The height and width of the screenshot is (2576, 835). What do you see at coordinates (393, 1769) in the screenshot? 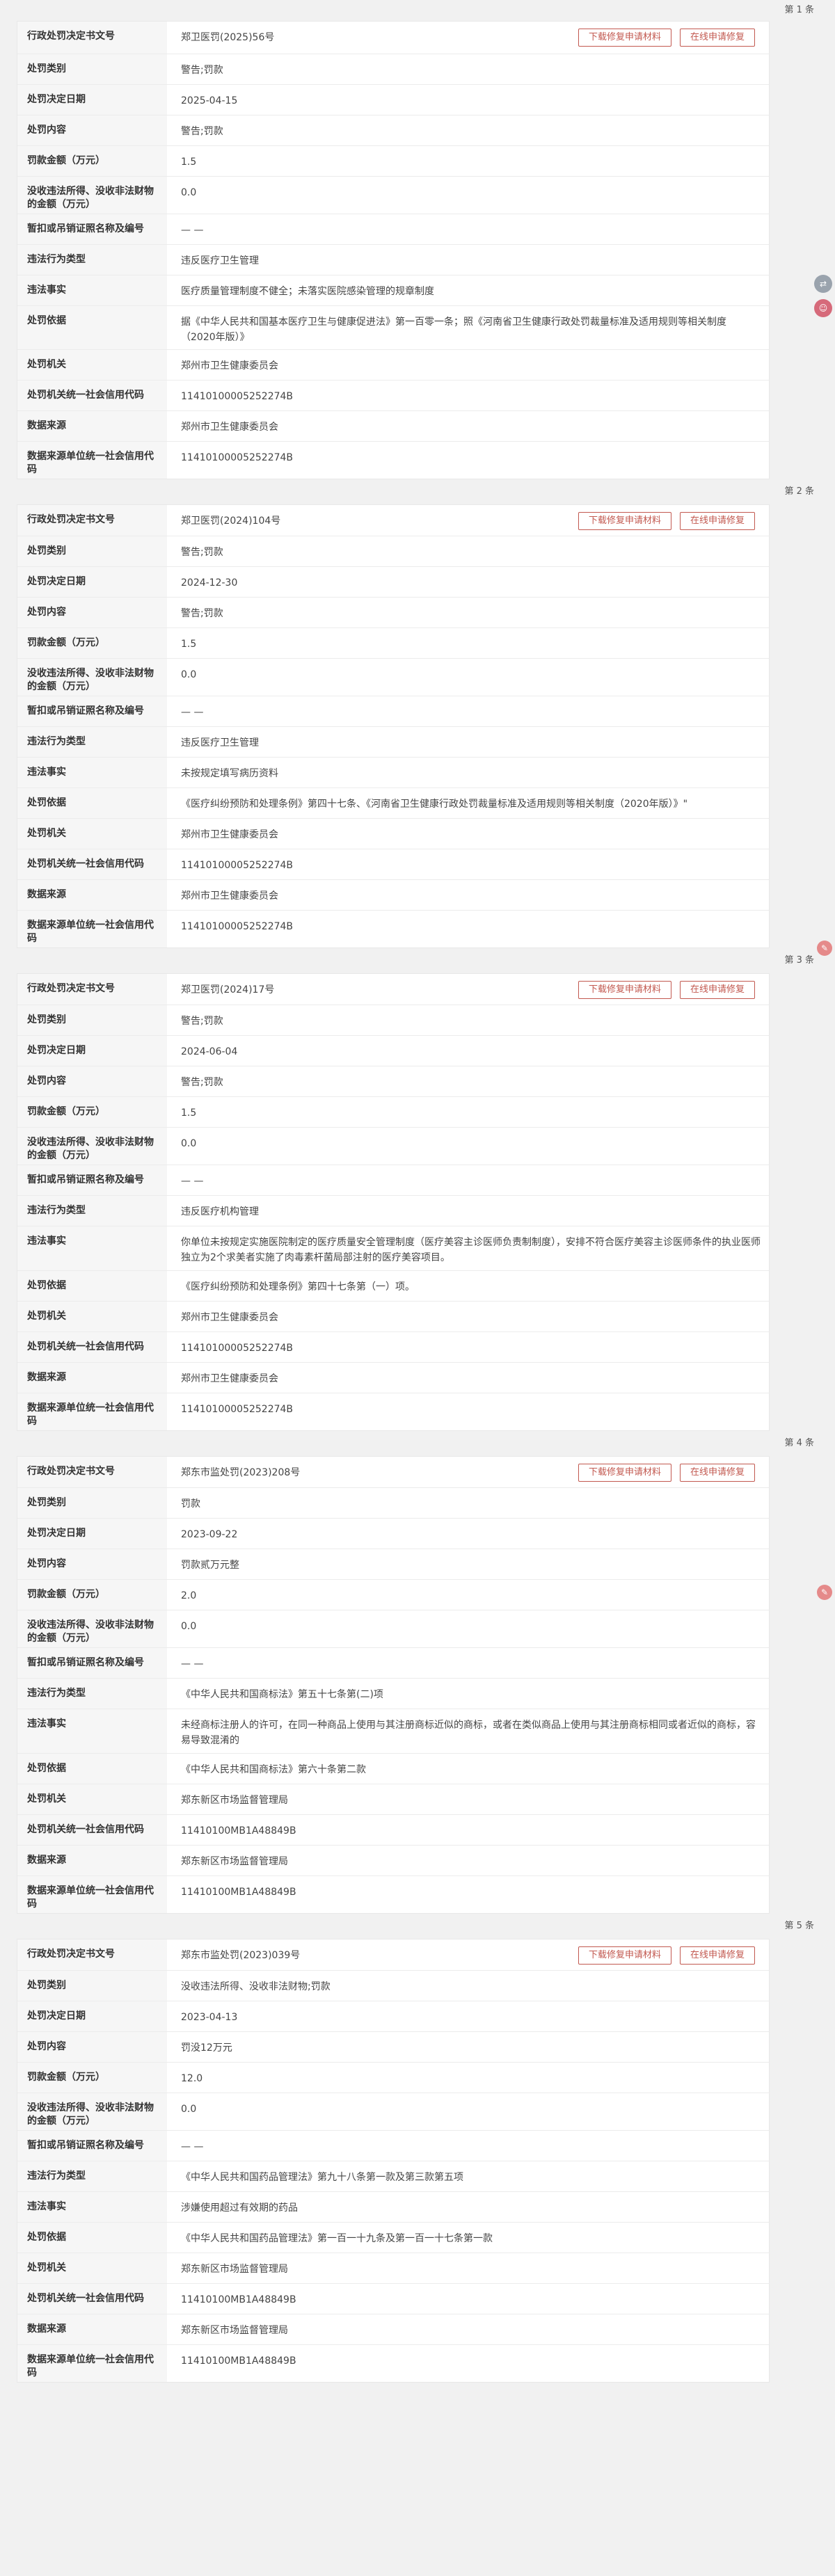
I see `row-basis: 处罚依据 《中华人民共和国商标法》第六十条第二款` at bounding box center [393, 1769].